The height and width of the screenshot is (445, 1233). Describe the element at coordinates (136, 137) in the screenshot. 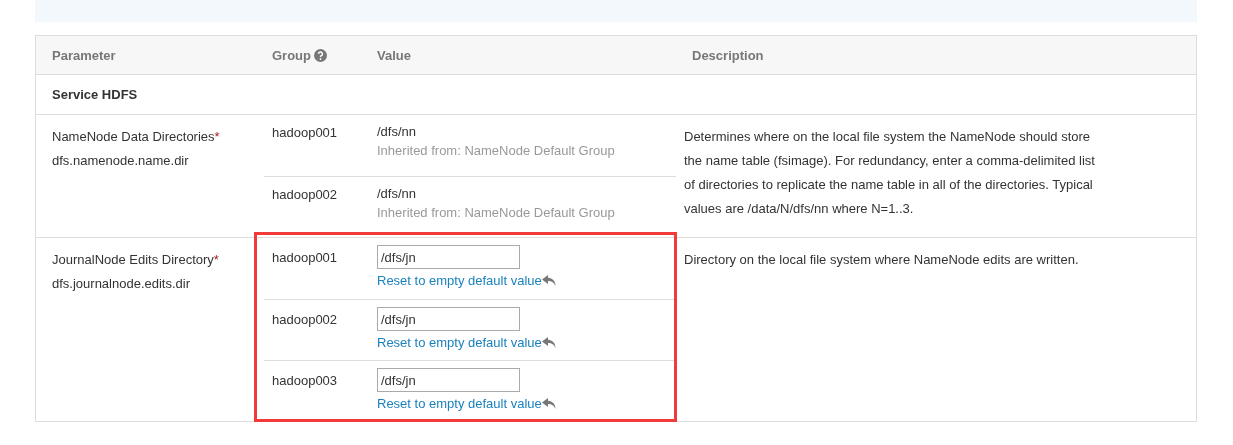

I see `parameter-name: NameNode Data Directories*` at that location.